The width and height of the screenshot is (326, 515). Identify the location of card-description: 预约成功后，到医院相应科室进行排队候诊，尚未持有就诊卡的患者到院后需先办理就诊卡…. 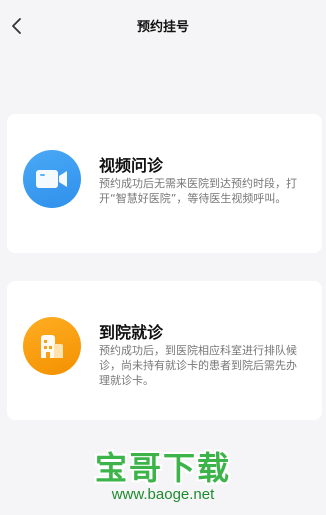
(198, 365).